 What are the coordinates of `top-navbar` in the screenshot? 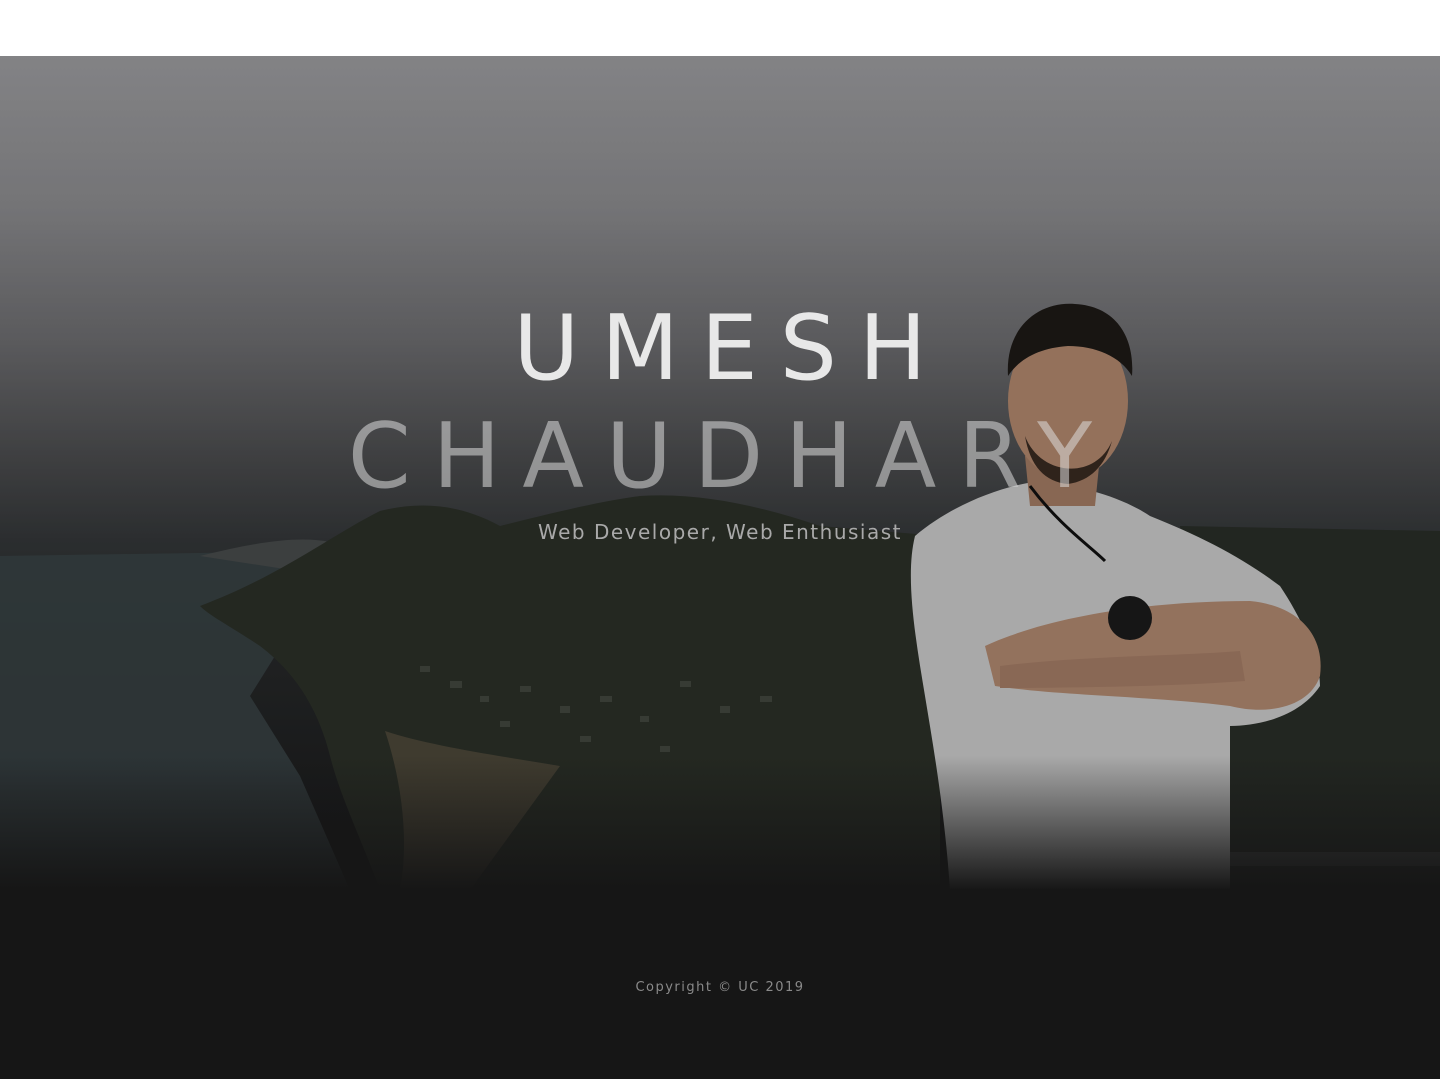 It's located at (720, 28).